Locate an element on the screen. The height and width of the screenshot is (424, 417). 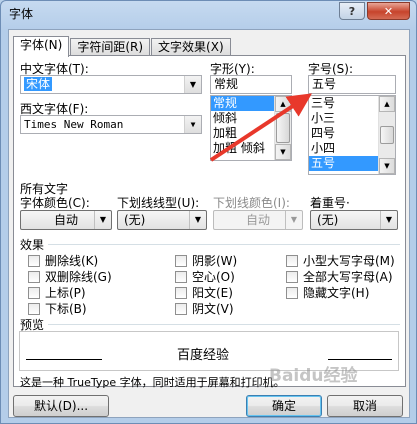
preview-sample-text: 百度经验 is located at coordinates (203, 355).